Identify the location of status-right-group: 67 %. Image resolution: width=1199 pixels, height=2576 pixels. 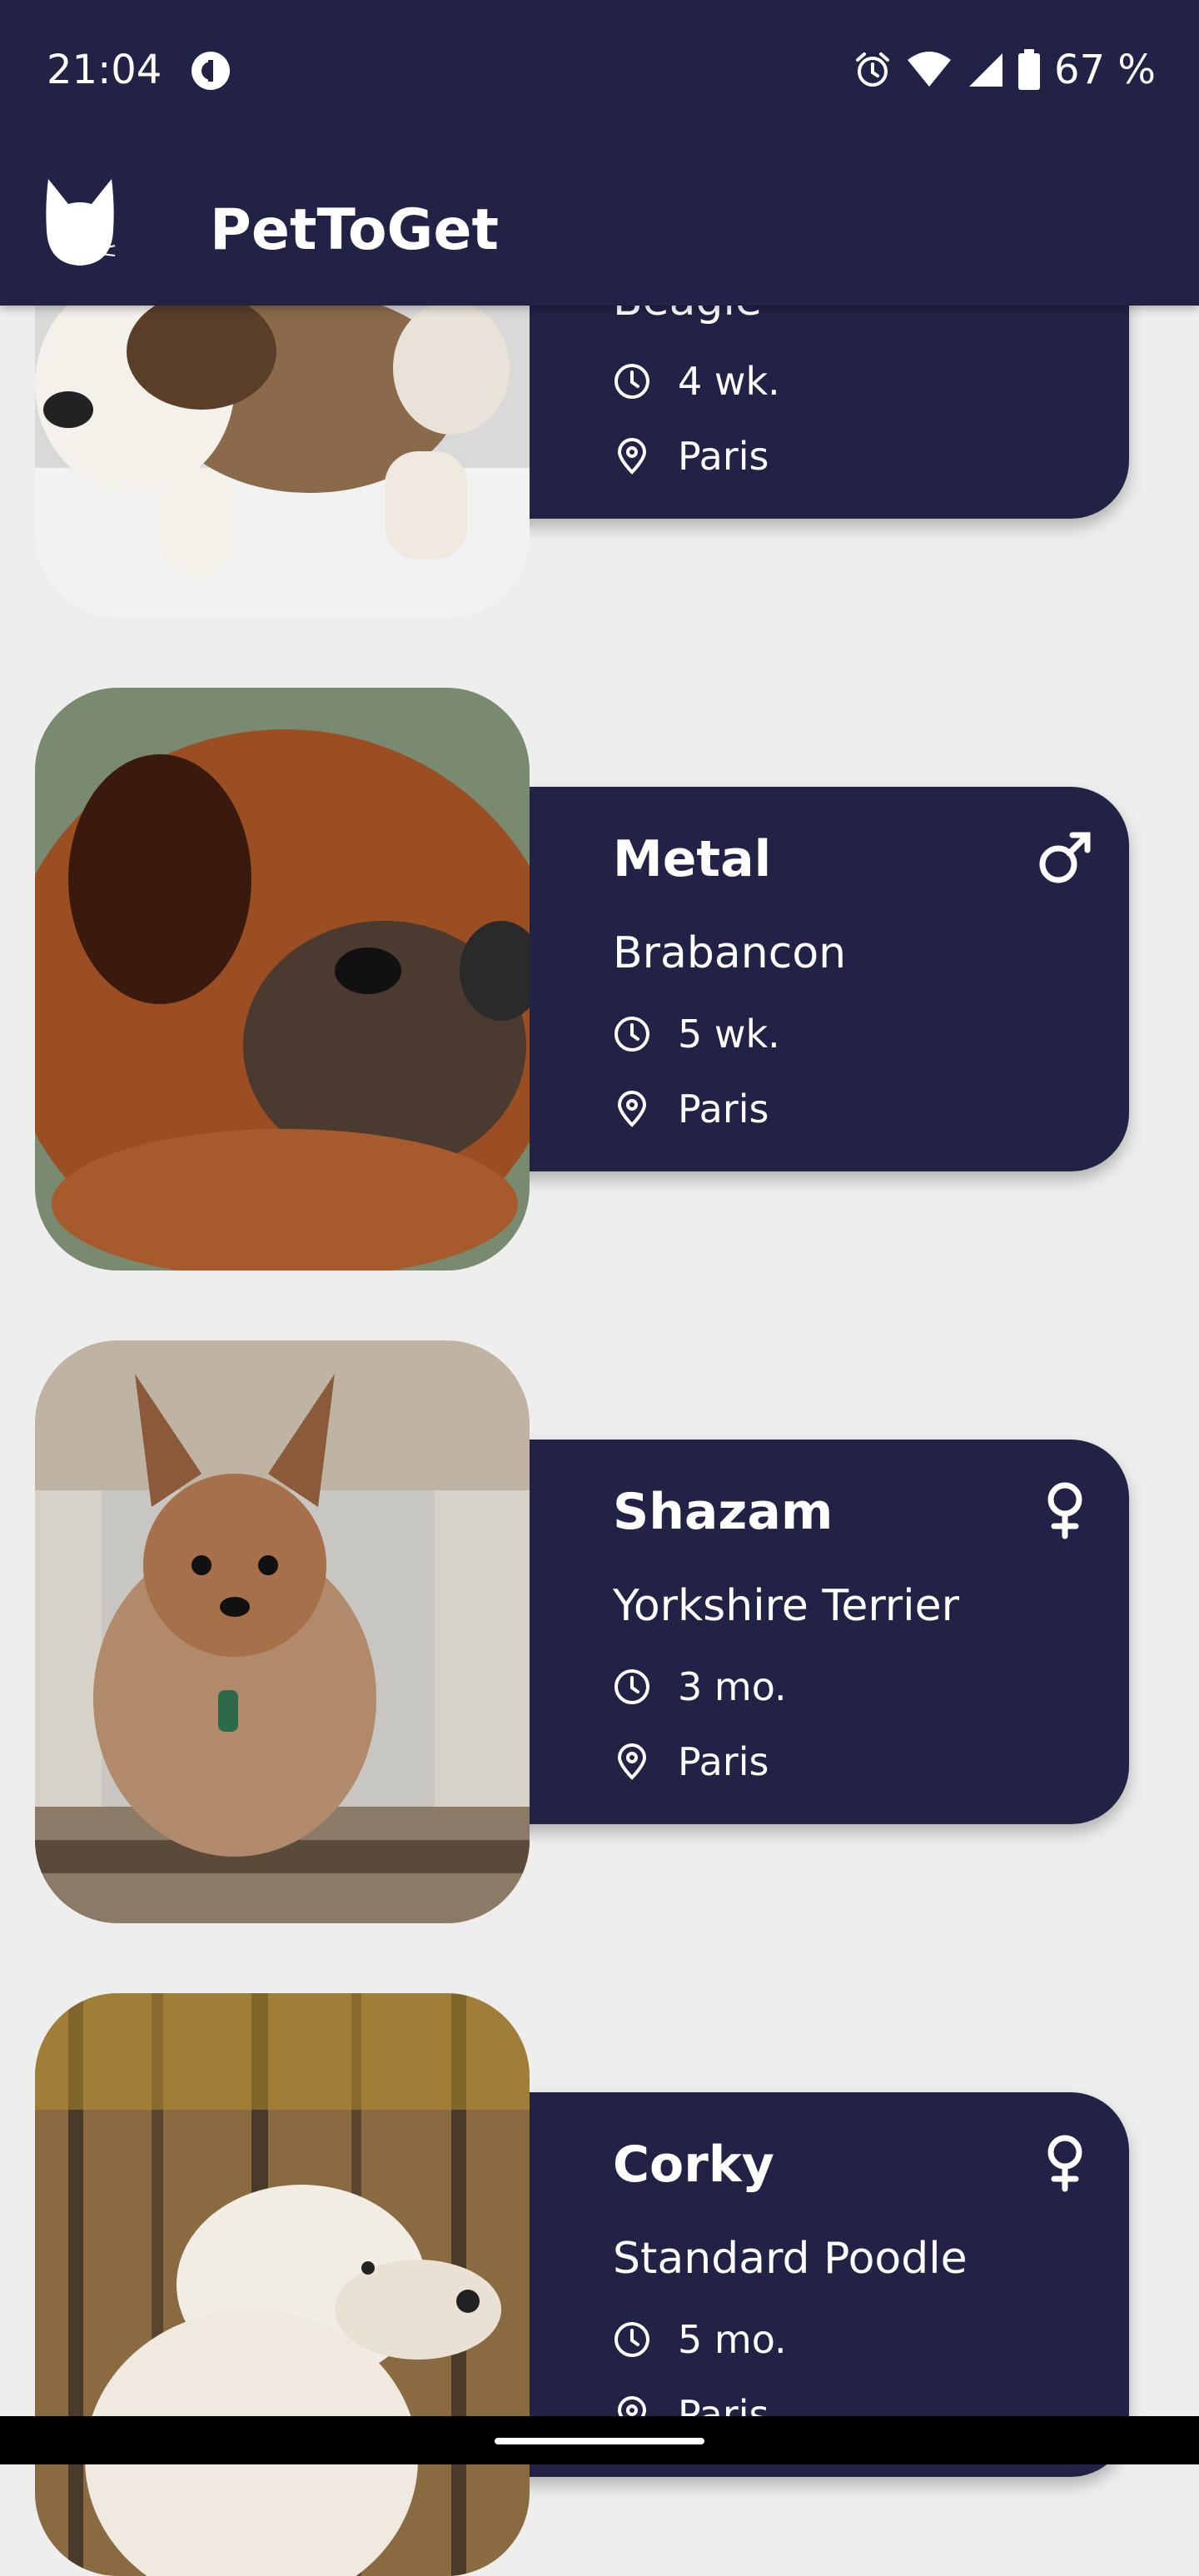
(1005, 70).